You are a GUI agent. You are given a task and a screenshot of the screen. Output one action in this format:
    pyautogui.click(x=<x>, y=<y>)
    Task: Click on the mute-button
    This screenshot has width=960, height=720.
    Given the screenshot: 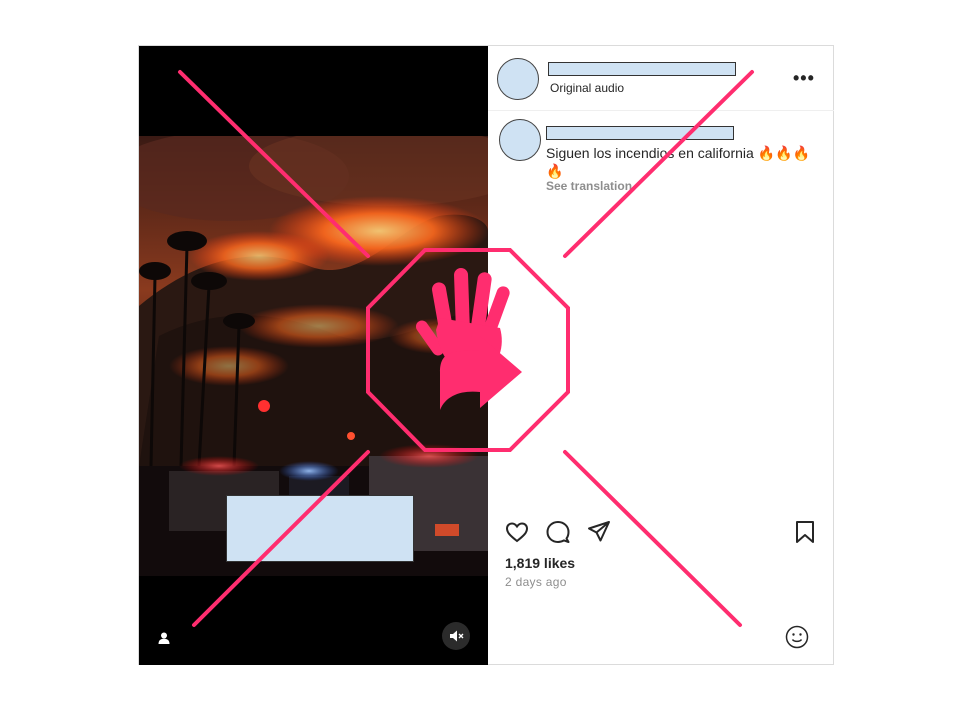 What is the action you would take?
    pyautogui.click(x=456, y=636)
    